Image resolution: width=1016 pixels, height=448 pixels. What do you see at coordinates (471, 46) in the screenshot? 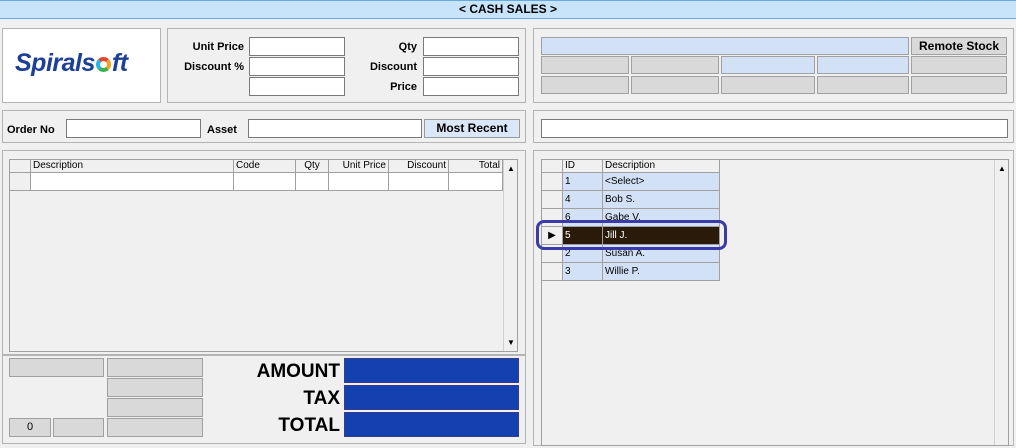
I see `qty-field` at bounding box center [471, 46].